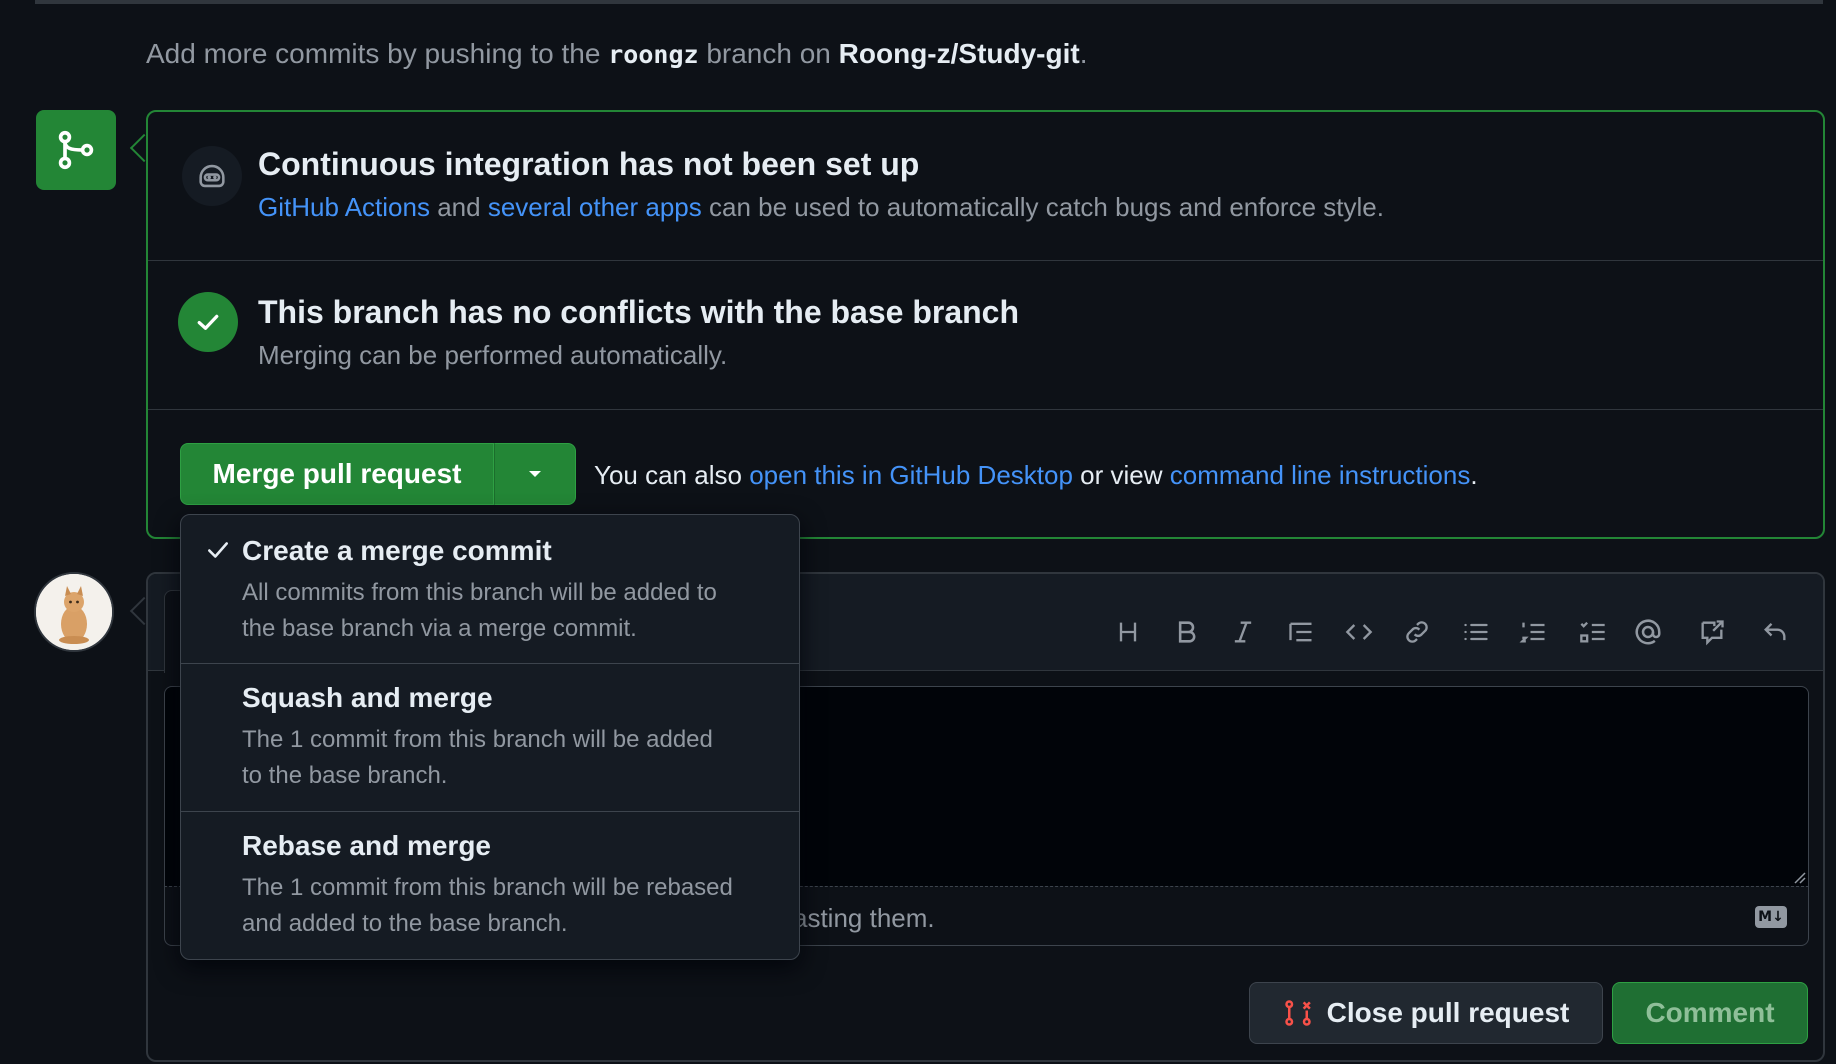  Describe the element at coordinates (1359, 632) in the screenshot. I see `code-icon` at that location.